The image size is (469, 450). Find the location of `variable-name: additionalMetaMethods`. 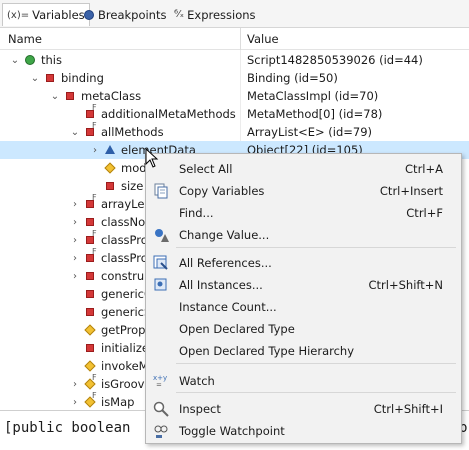

variable-name: additionalMetaMethods is located at coordinates (168, 114).